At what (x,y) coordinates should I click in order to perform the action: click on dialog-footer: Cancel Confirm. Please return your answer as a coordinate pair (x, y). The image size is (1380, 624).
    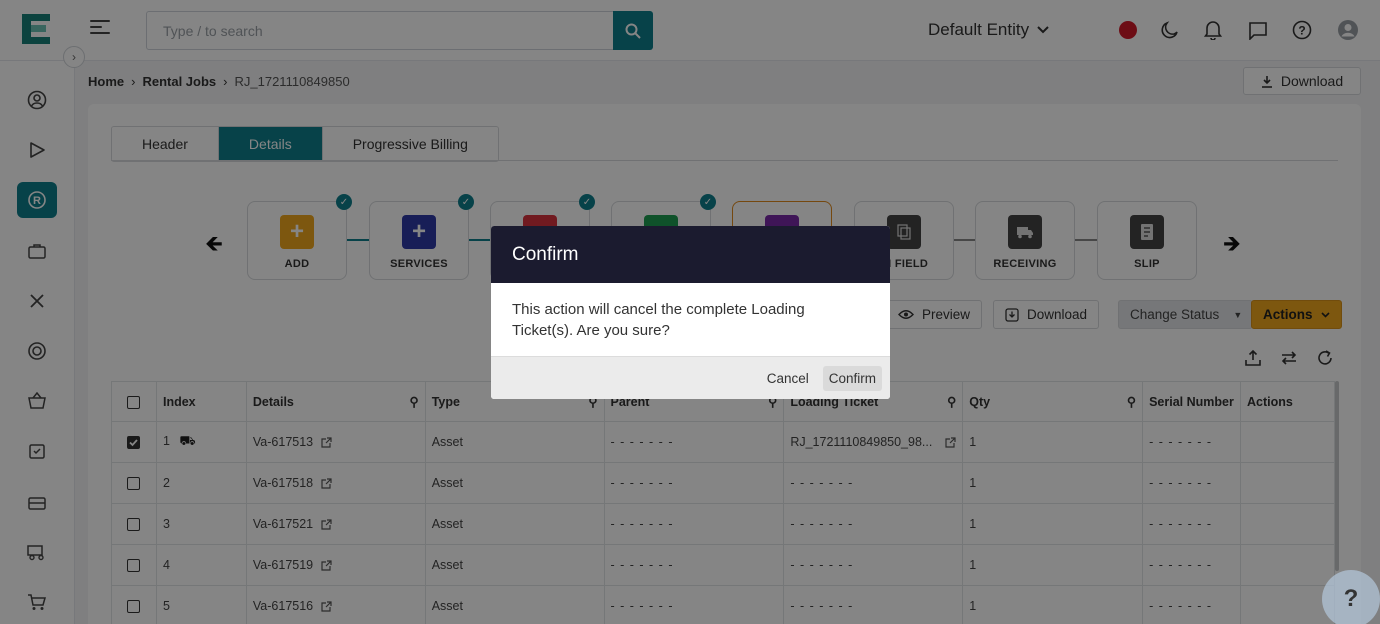
    Looking at the image, I should click on (690, 377).